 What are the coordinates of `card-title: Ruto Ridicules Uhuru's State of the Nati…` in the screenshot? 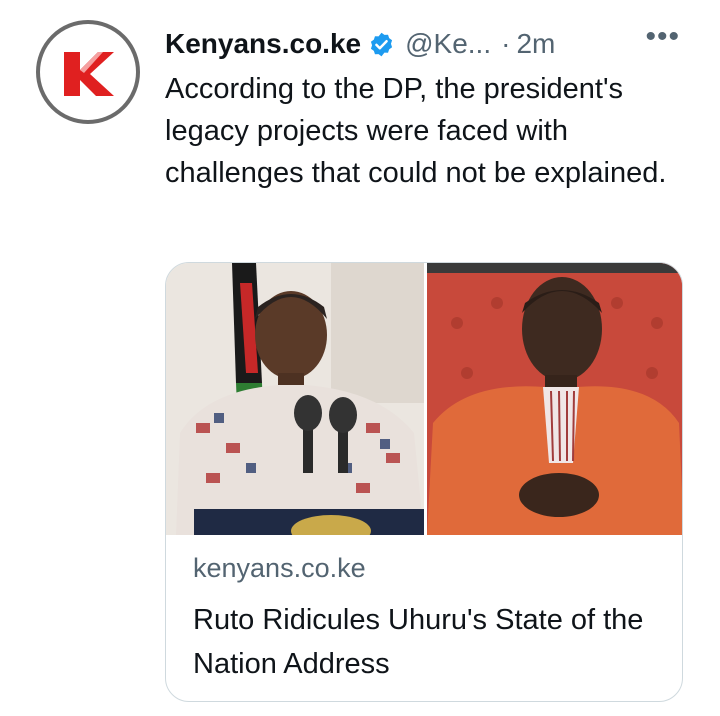 It's located at (427, 642).